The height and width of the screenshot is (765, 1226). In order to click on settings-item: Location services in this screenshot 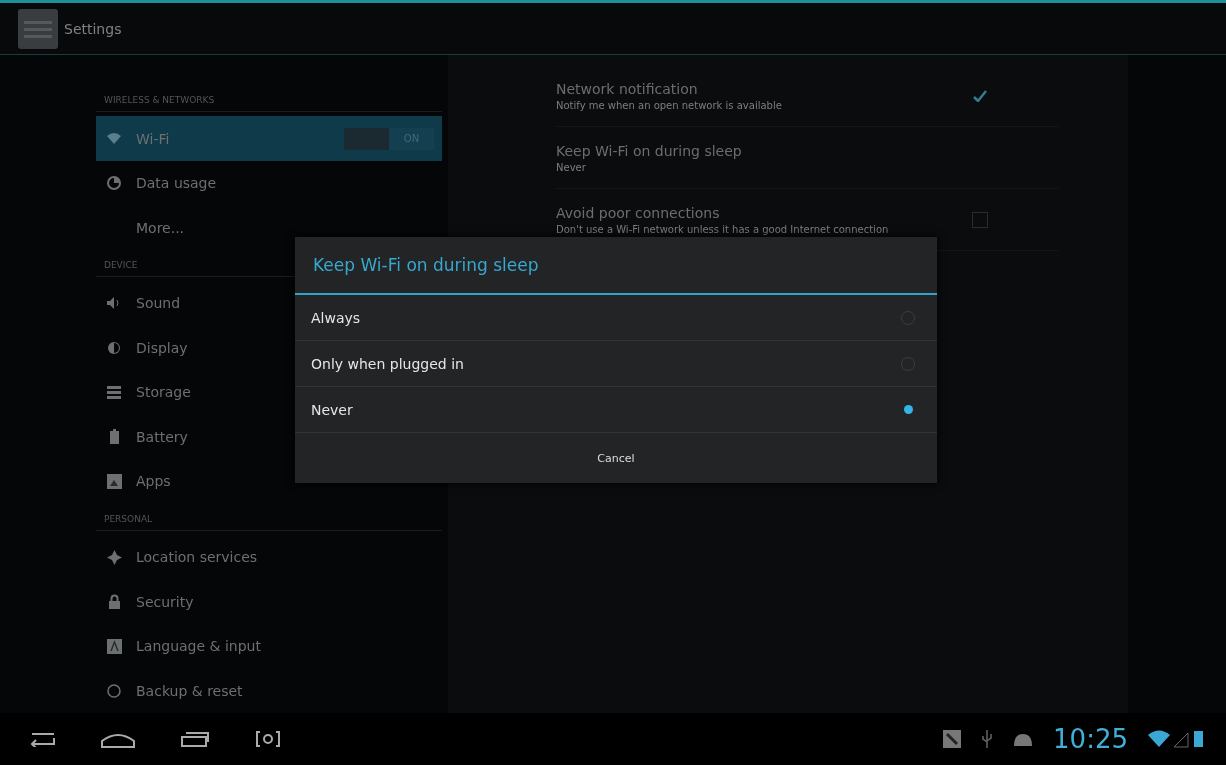, I will do `click(269, 557)`.